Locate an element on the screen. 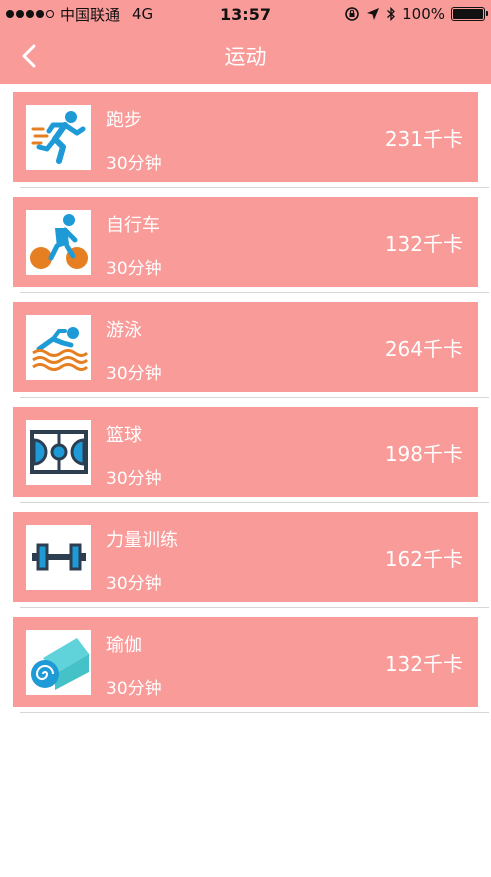 This screenshot has height=877, width=491. rotation-lock-icon is located at coordinates (352, 14).